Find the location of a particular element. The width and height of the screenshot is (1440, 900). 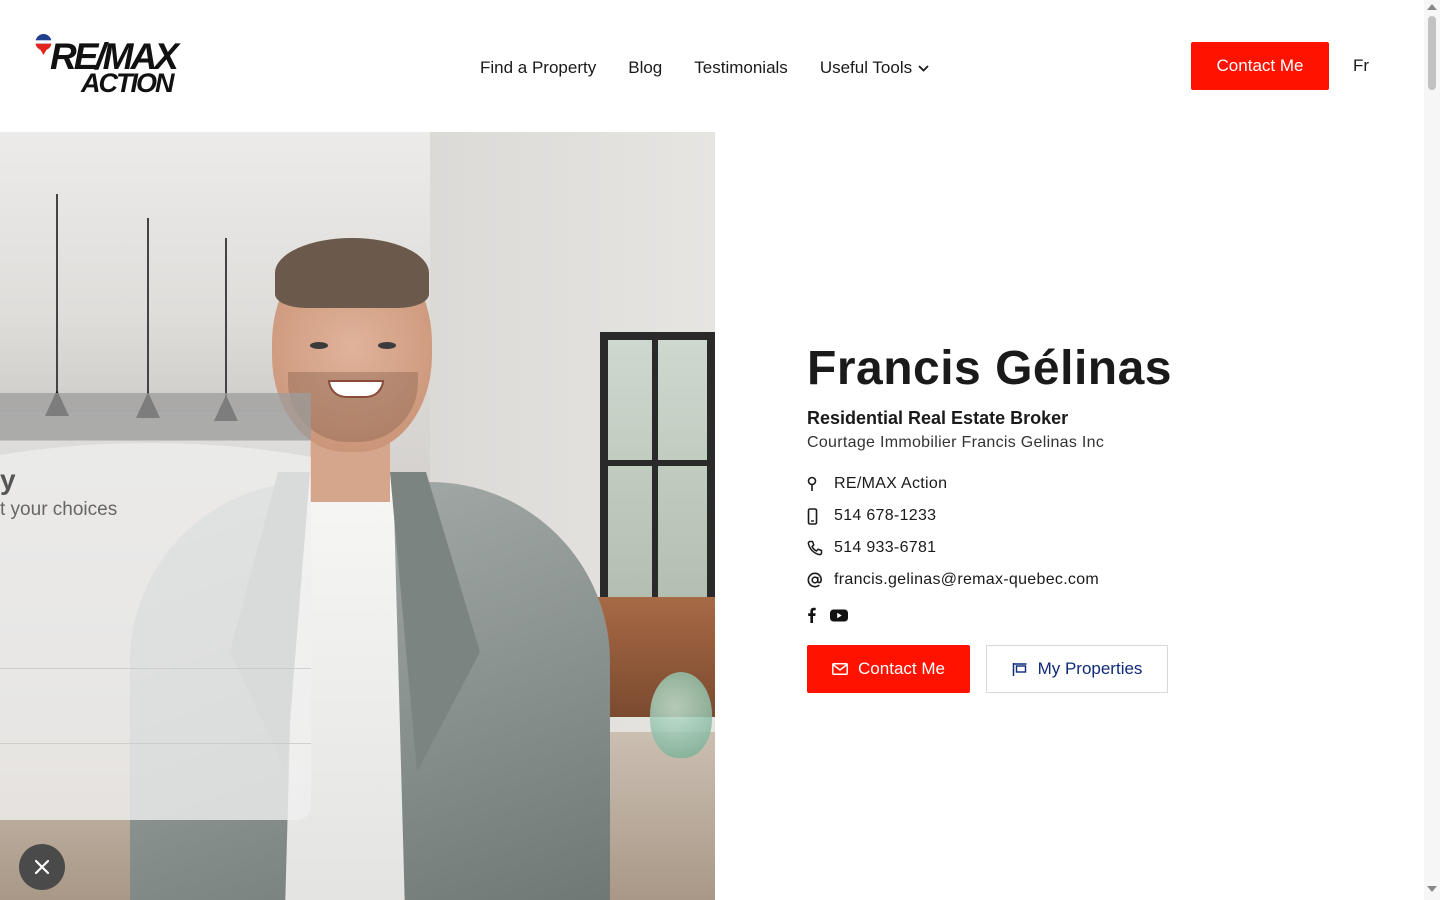

contact-phone: 514 933-6781 is located at coordinates (1097, 548).